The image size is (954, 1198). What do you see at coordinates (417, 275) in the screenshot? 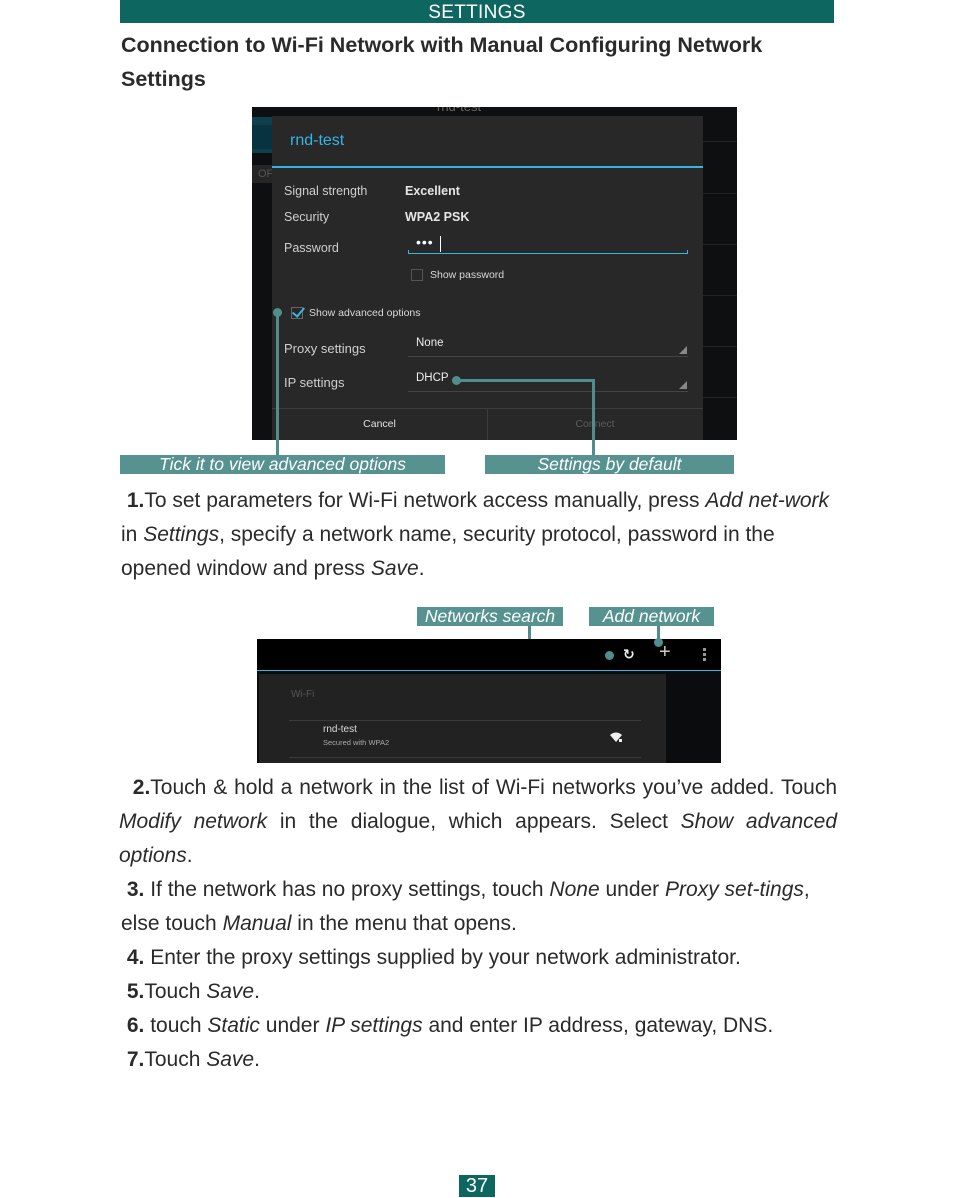
I see `show-password-checkbox` at bounding box center [417, 275].